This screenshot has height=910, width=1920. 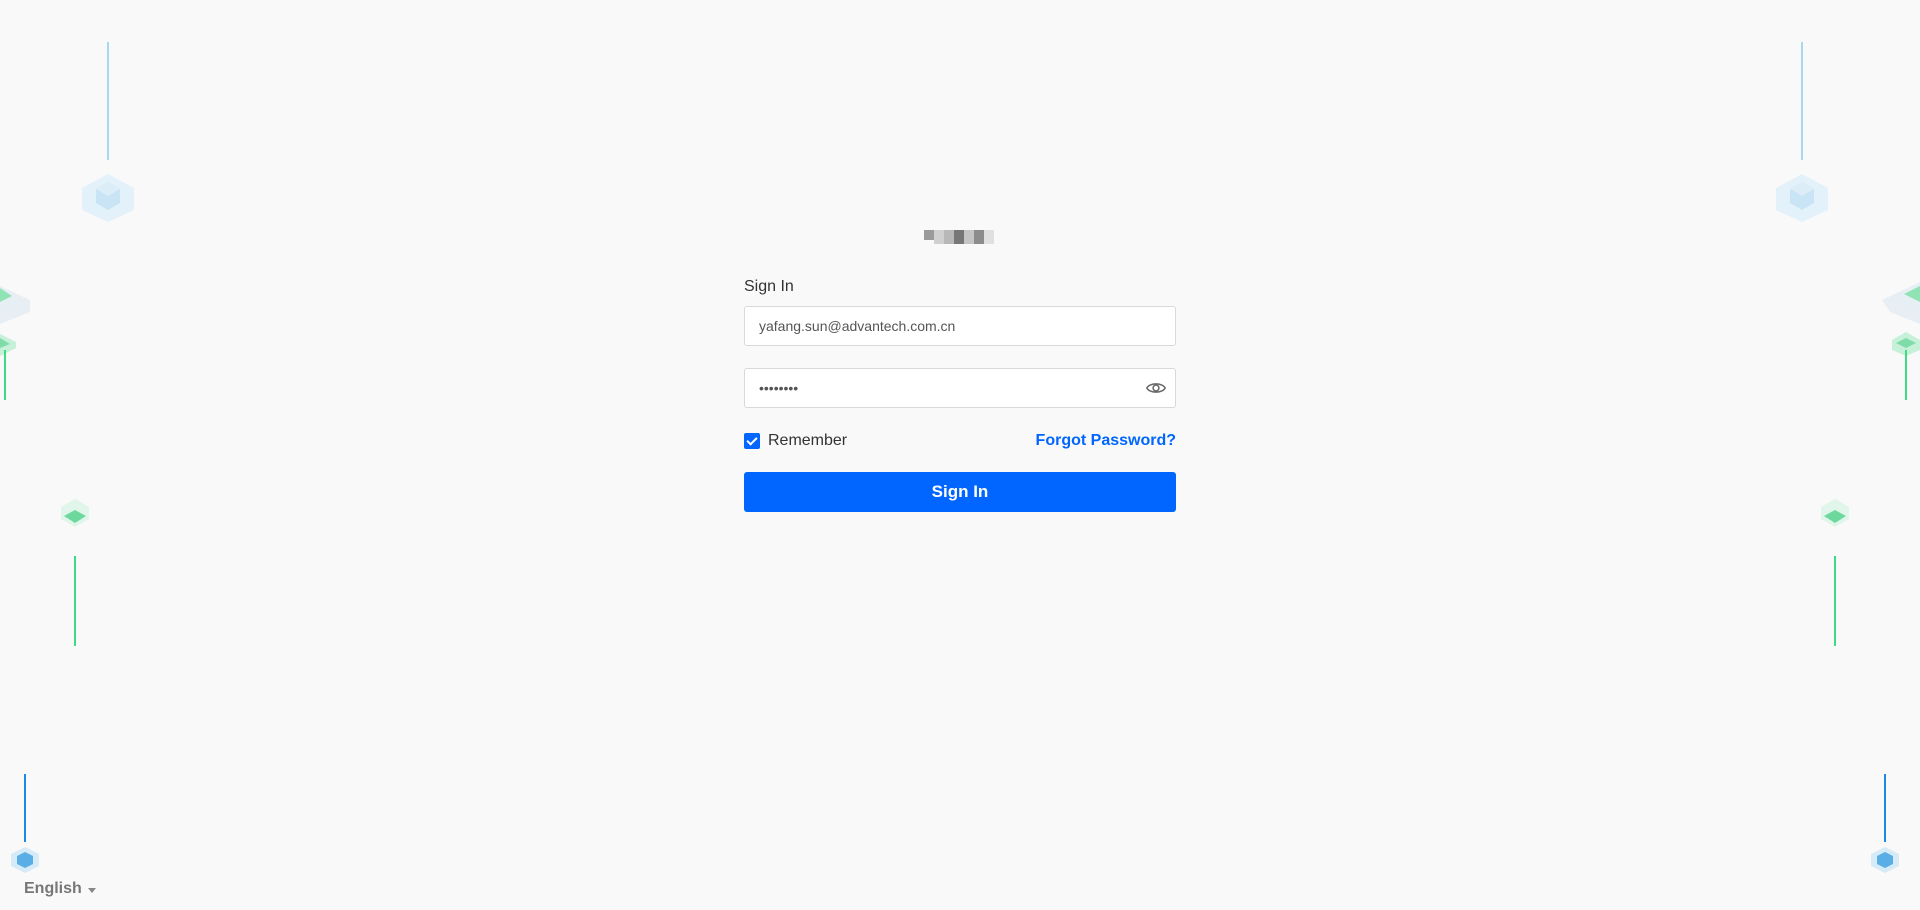 I want to click on remember-checkbox: Remember, so click(x=795, y=441).